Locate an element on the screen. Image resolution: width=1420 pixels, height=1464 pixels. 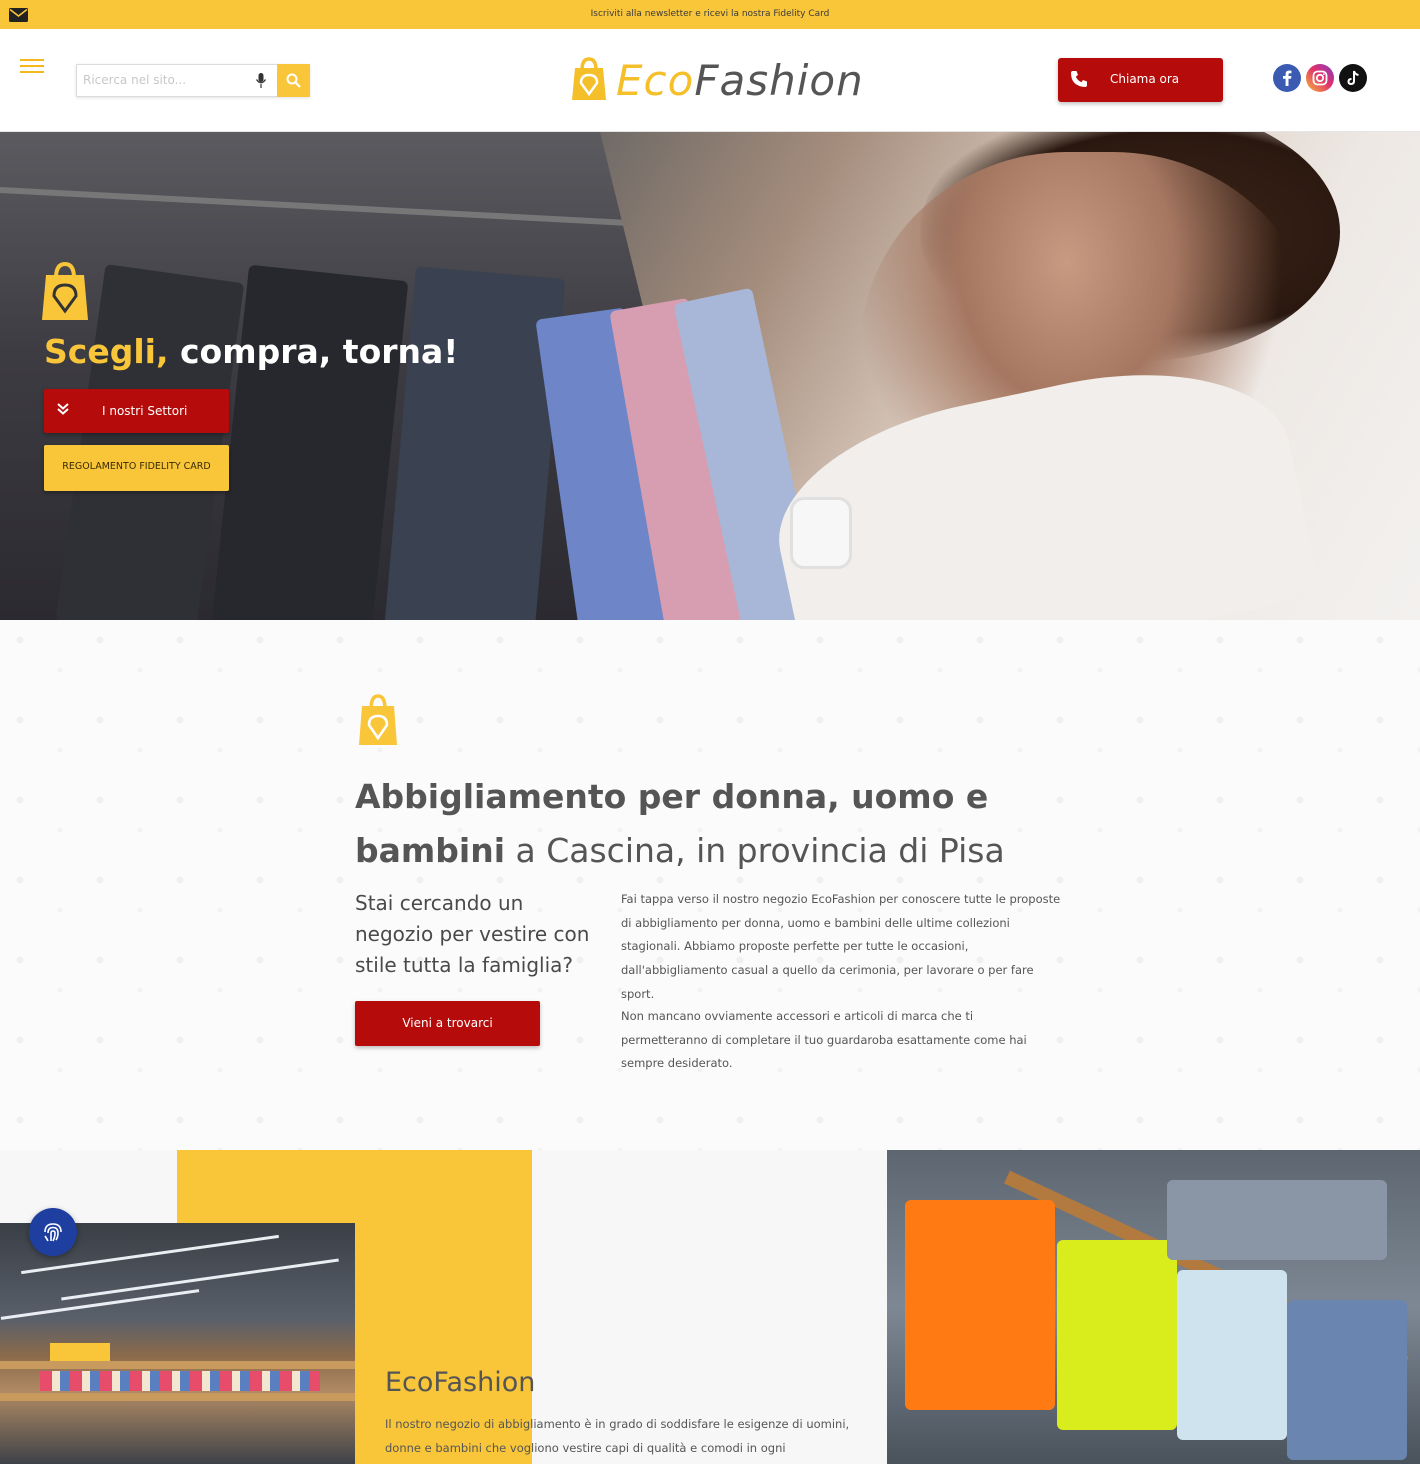
denim-items is located at coordinates (1347, 1380).